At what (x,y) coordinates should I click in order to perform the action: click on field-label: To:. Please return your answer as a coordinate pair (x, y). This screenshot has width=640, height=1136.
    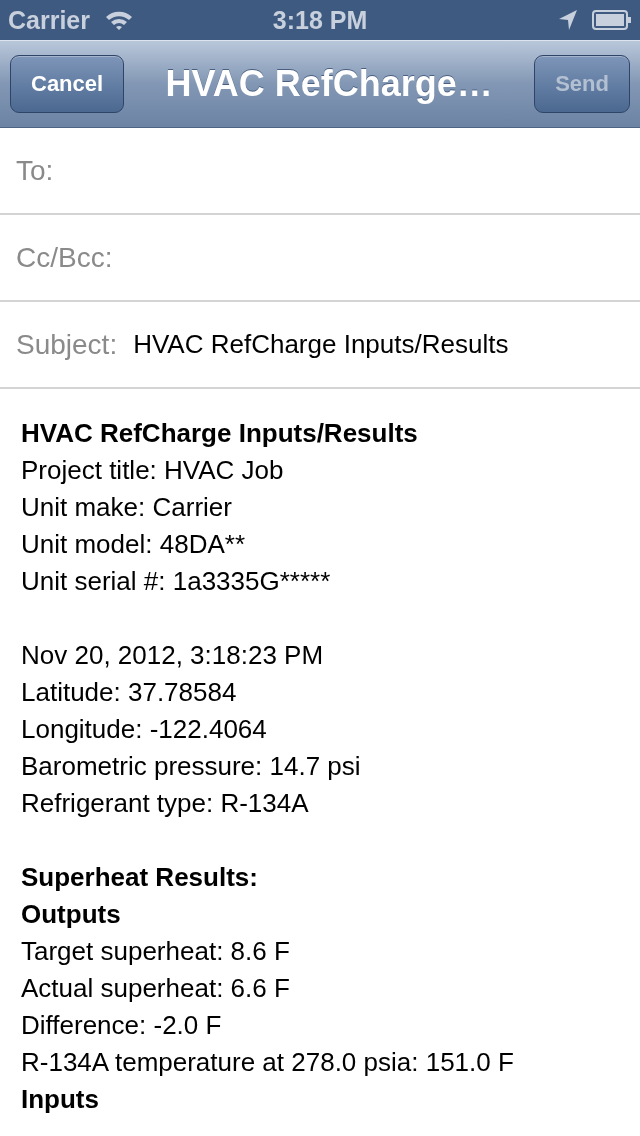
    Looking at the image, I should click on (35, 170).